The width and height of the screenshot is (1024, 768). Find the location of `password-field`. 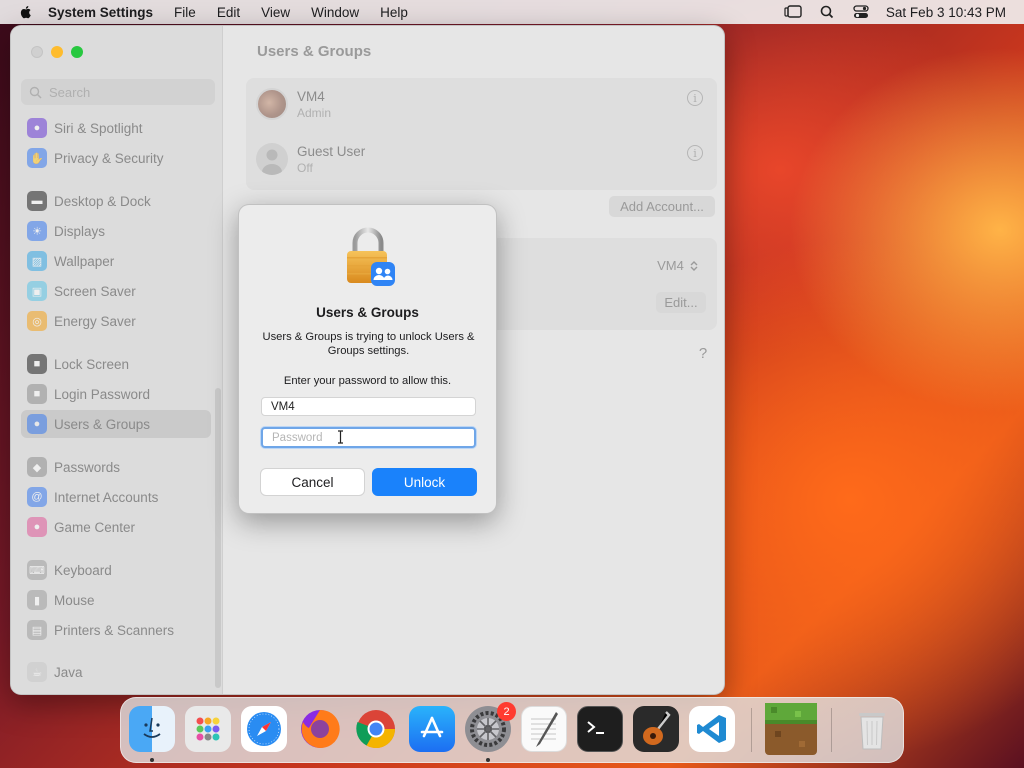

password-field is located at coordinates (368, 437).